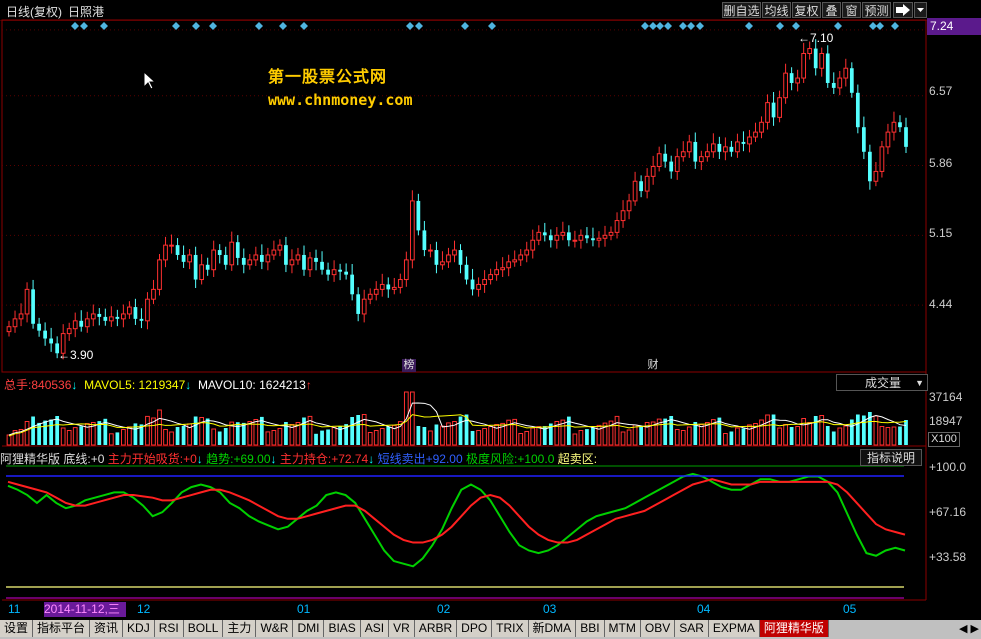  I want to click on list-marker: 榜, so click(409, 365).